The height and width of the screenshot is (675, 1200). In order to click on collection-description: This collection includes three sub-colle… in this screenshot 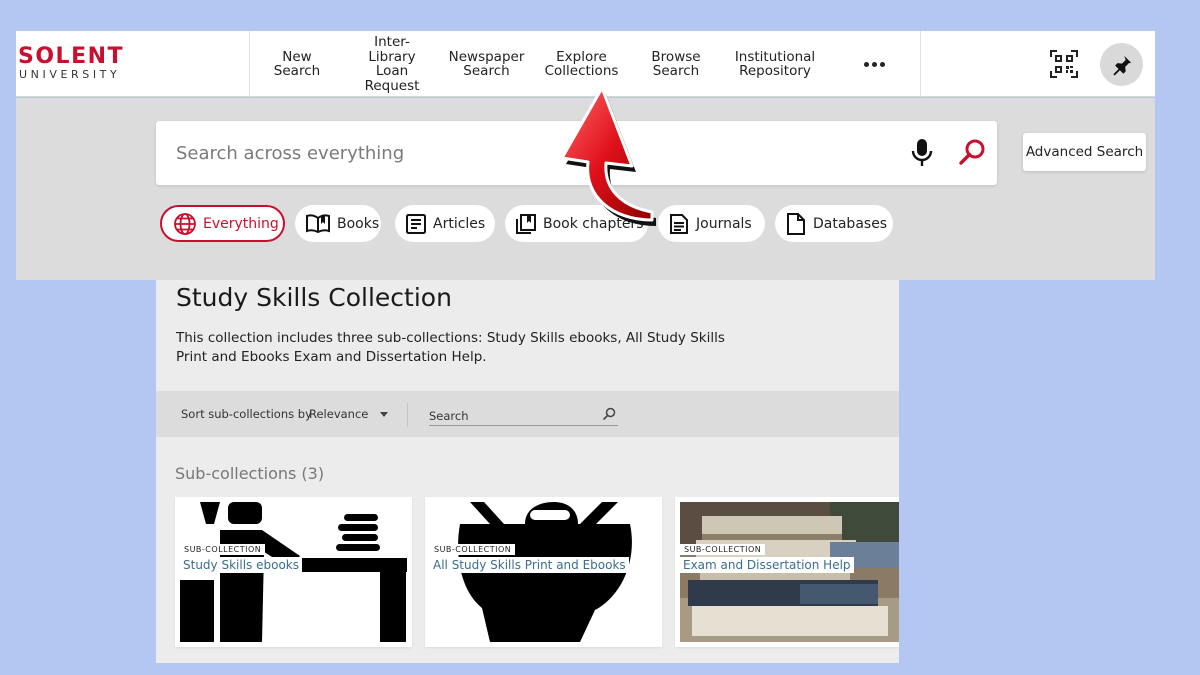, I will do `click(450, 347)`.